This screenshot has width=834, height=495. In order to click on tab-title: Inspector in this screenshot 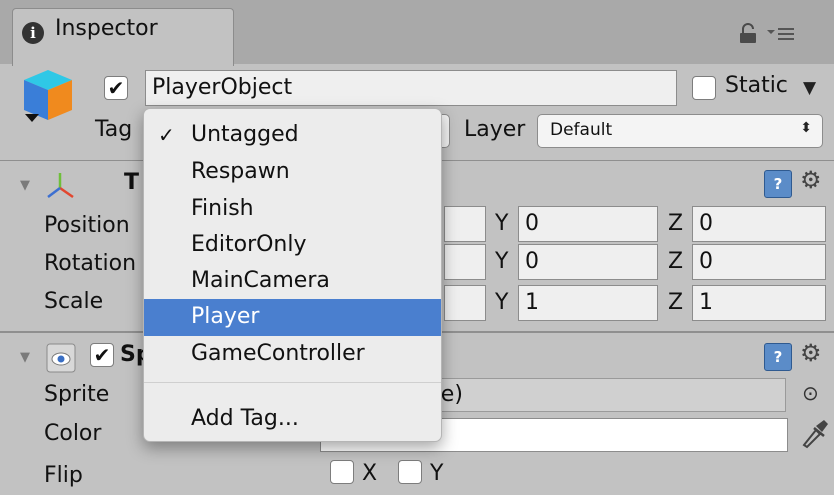, I will do `click(106, 28)`.